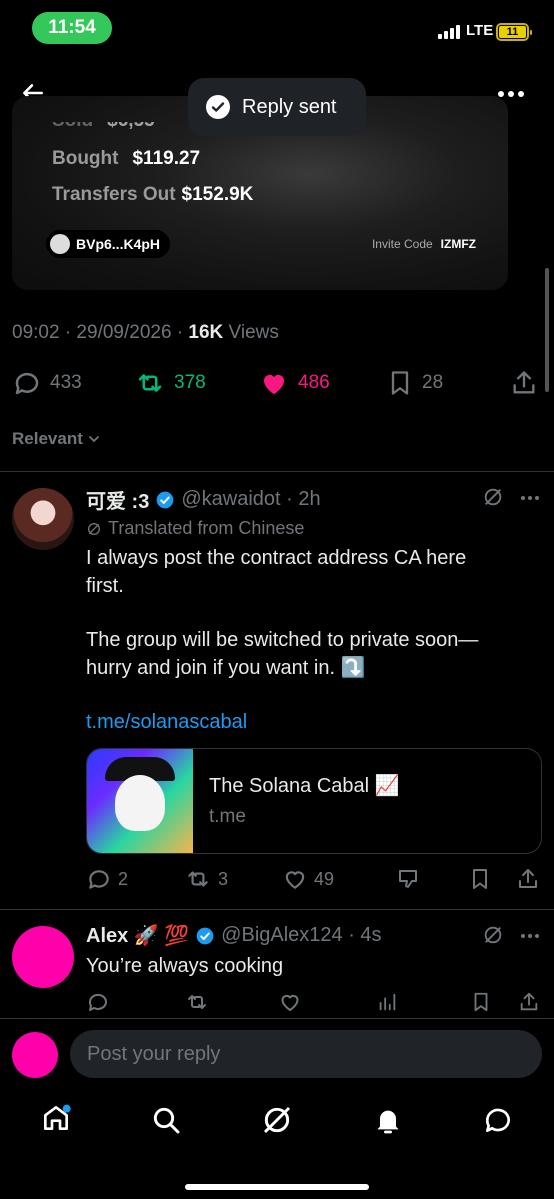 Image resolution: width=554 pixels, height=1199 pixels. I want to click on home-indicator, so click(277, 1187).